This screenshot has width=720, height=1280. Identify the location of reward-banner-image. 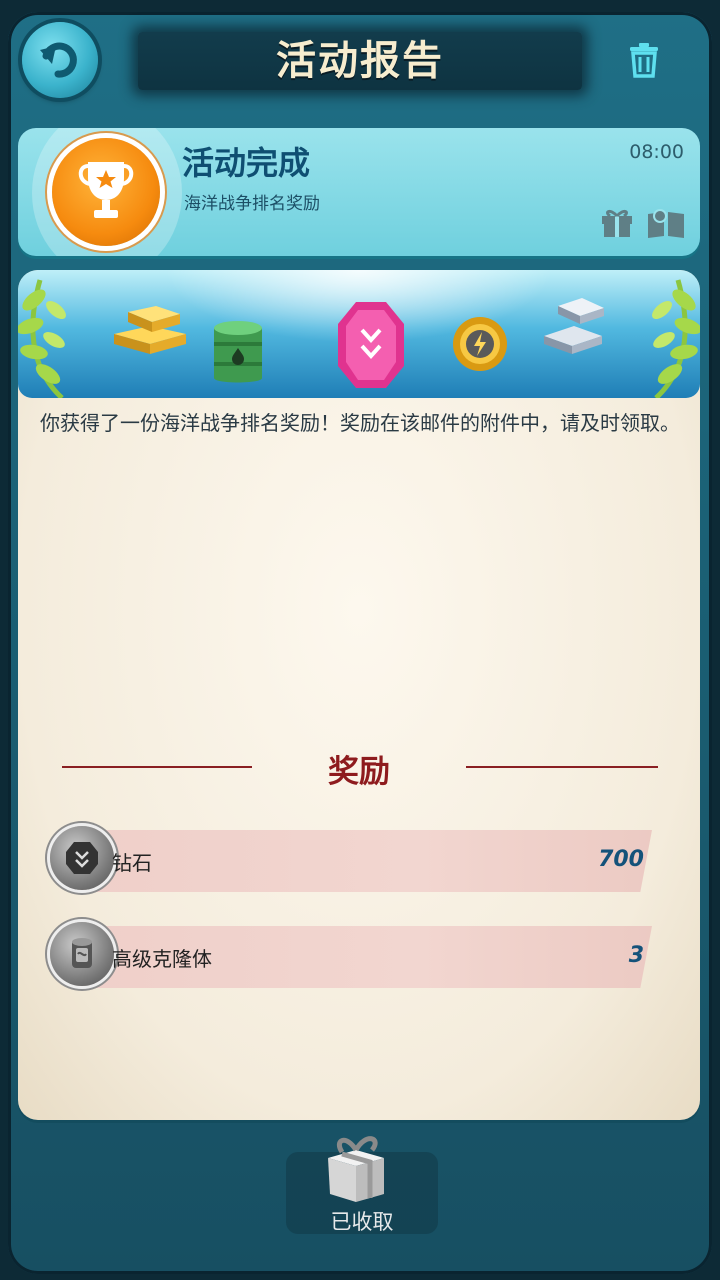
(359, 334).